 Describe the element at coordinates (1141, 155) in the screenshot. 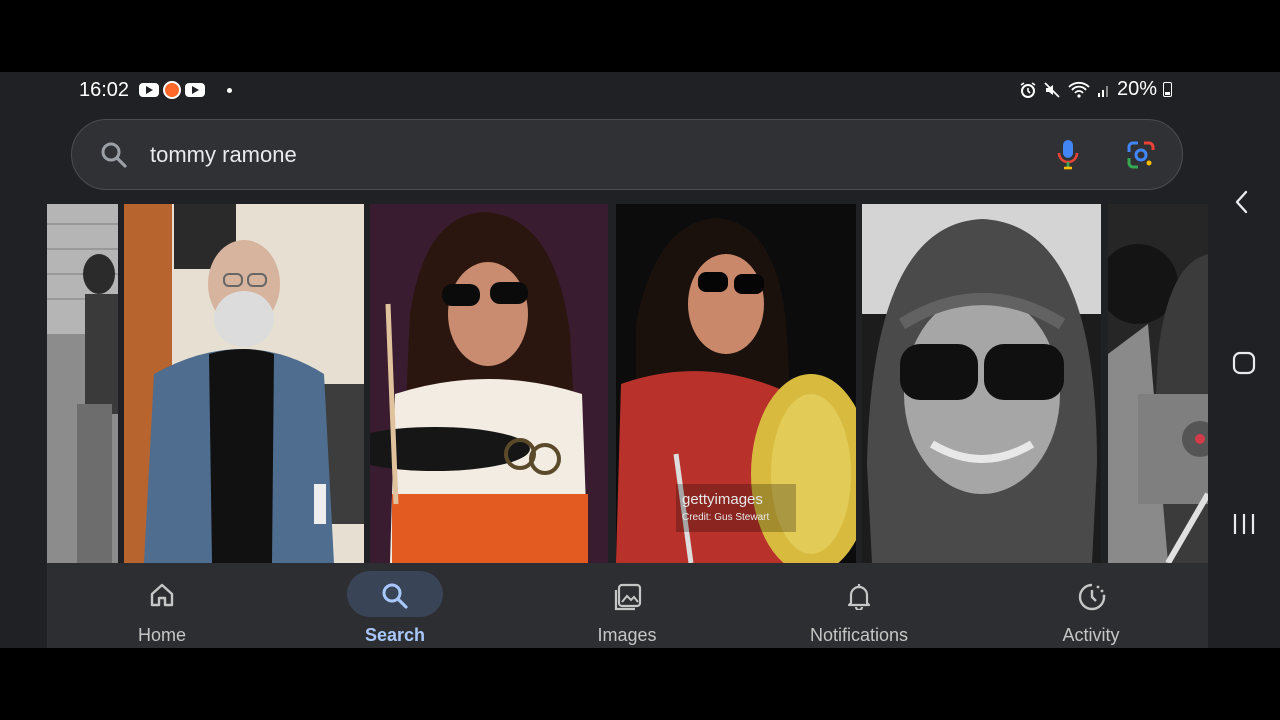

I see `lens-icon` at that location.